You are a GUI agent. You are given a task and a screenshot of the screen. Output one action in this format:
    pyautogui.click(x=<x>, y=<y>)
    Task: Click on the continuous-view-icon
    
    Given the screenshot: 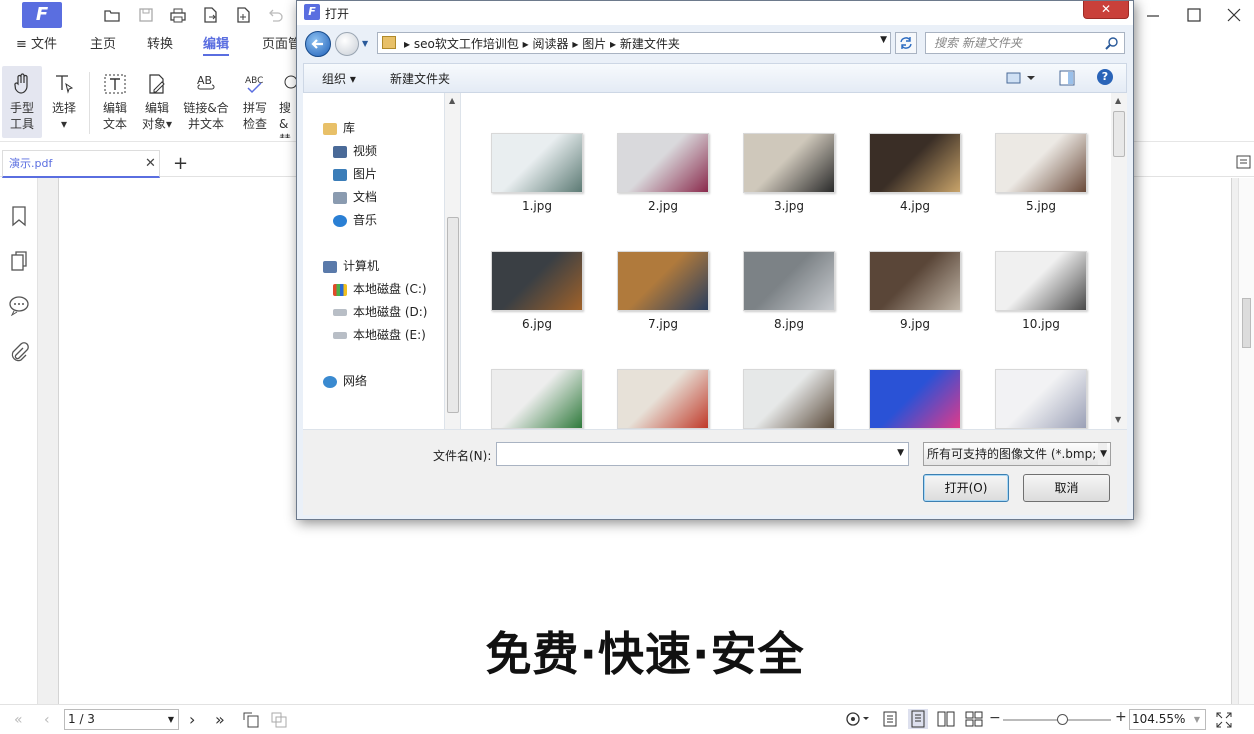 What is the action you would take?
    pyautogui.click(x=918, y=719)
    